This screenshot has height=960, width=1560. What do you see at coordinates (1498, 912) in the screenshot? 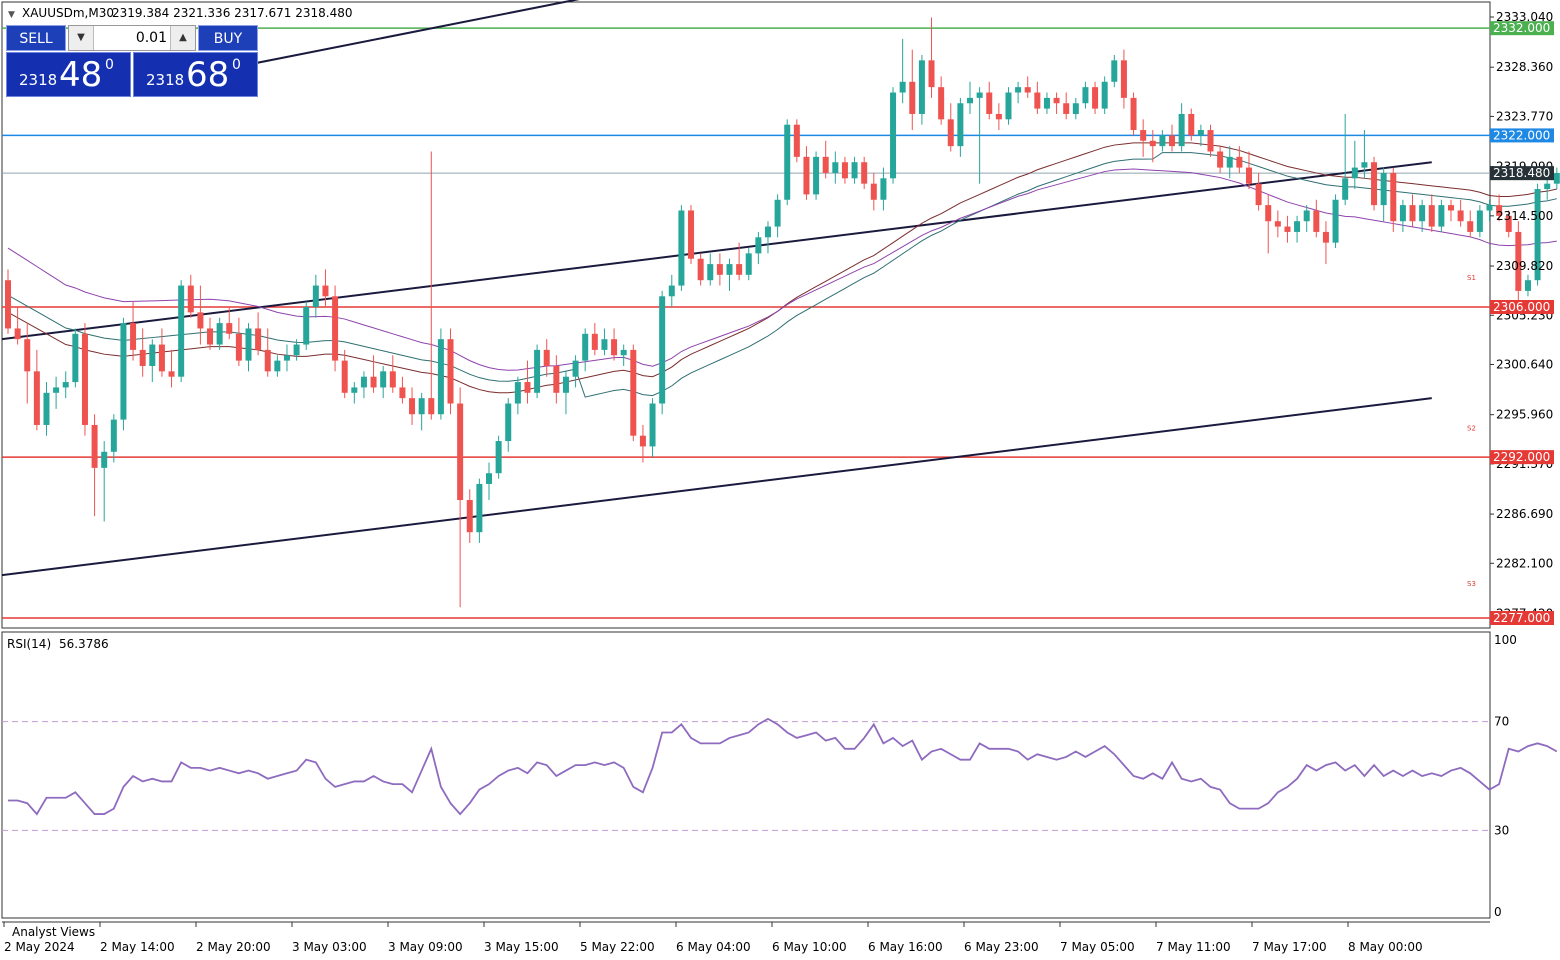
I see `rsi-tick-3: 0` at bounding box center [1498, 912].